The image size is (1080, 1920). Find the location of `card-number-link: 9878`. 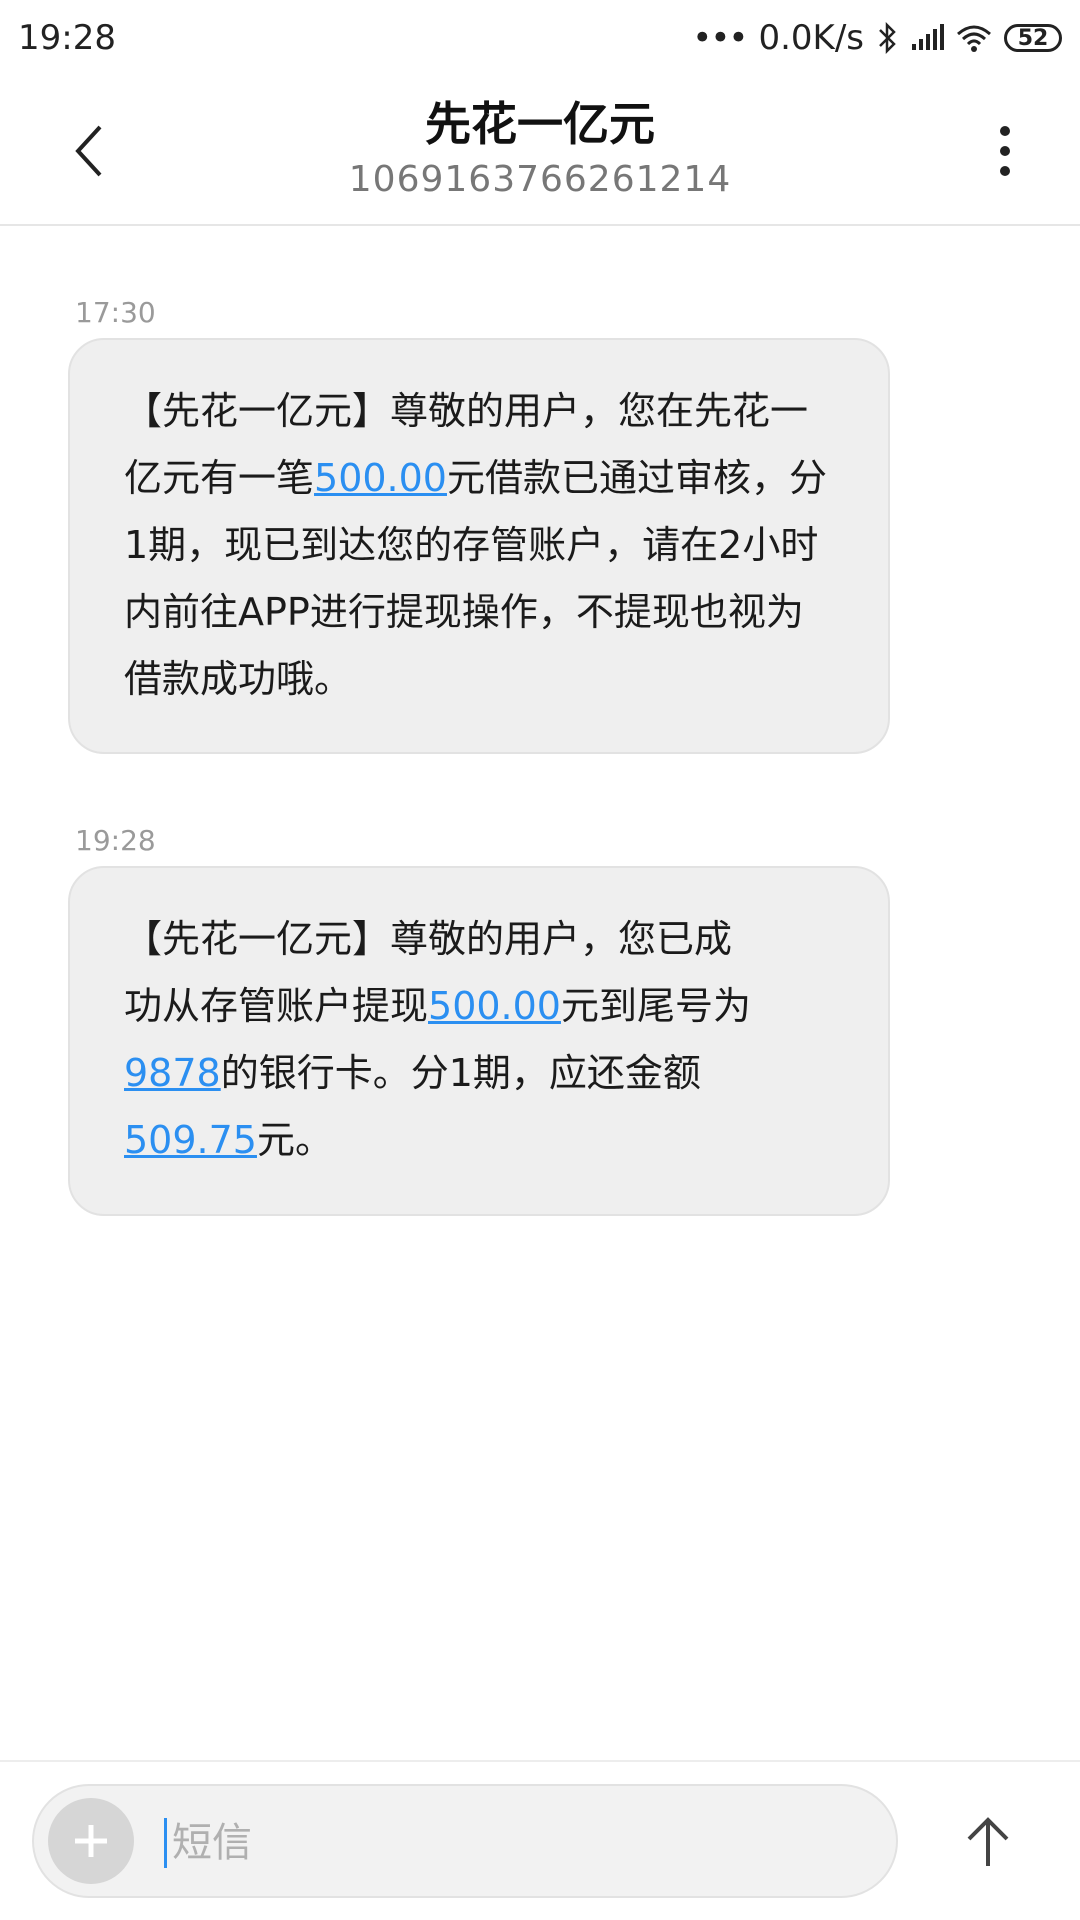

card-number-link: 9878 is located at coordinates (172, 1073).